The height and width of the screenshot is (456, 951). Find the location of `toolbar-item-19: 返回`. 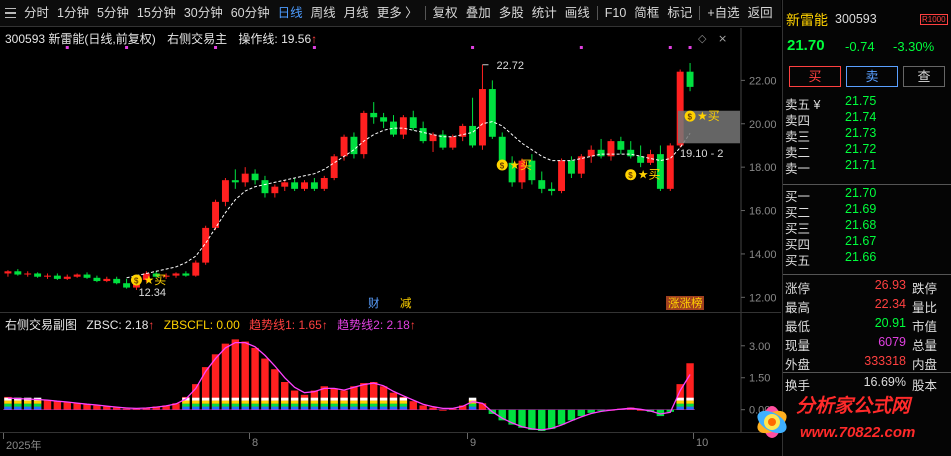

toolbar-item-19: 返回 is located at coordinates (760, 13).